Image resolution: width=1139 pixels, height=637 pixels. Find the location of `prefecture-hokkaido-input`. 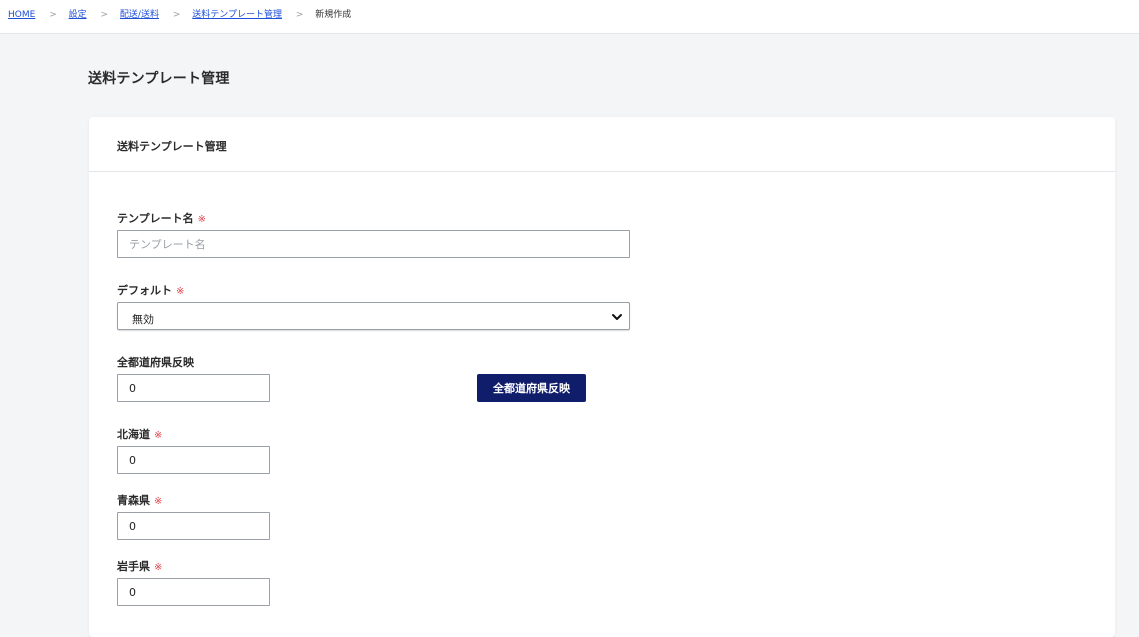

prefecture-hokkaido-input is located at coordinates (193, 460).